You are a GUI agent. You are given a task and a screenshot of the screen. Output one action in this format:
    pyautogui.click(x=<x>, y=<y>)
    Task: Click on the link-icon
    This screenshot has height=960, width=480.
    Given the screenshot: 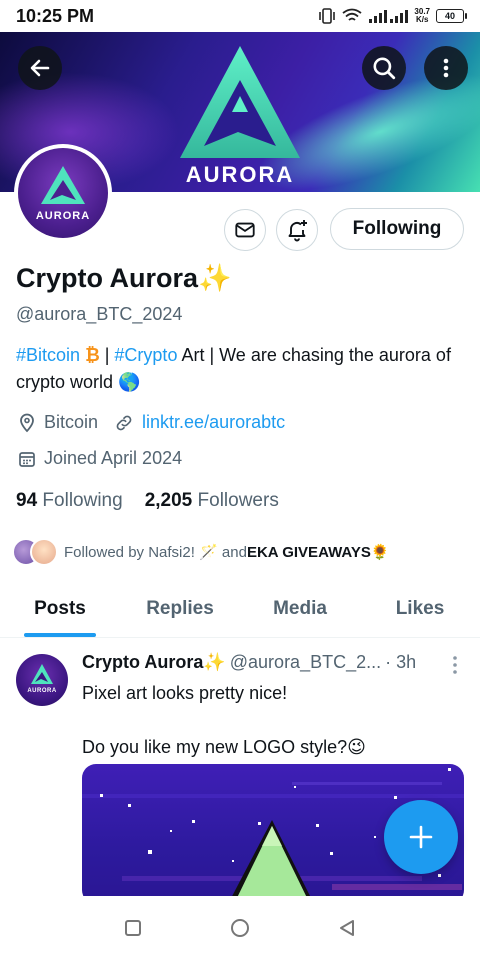 What is the action you would take?
    pyautogui.click(x=124, y=422)
    